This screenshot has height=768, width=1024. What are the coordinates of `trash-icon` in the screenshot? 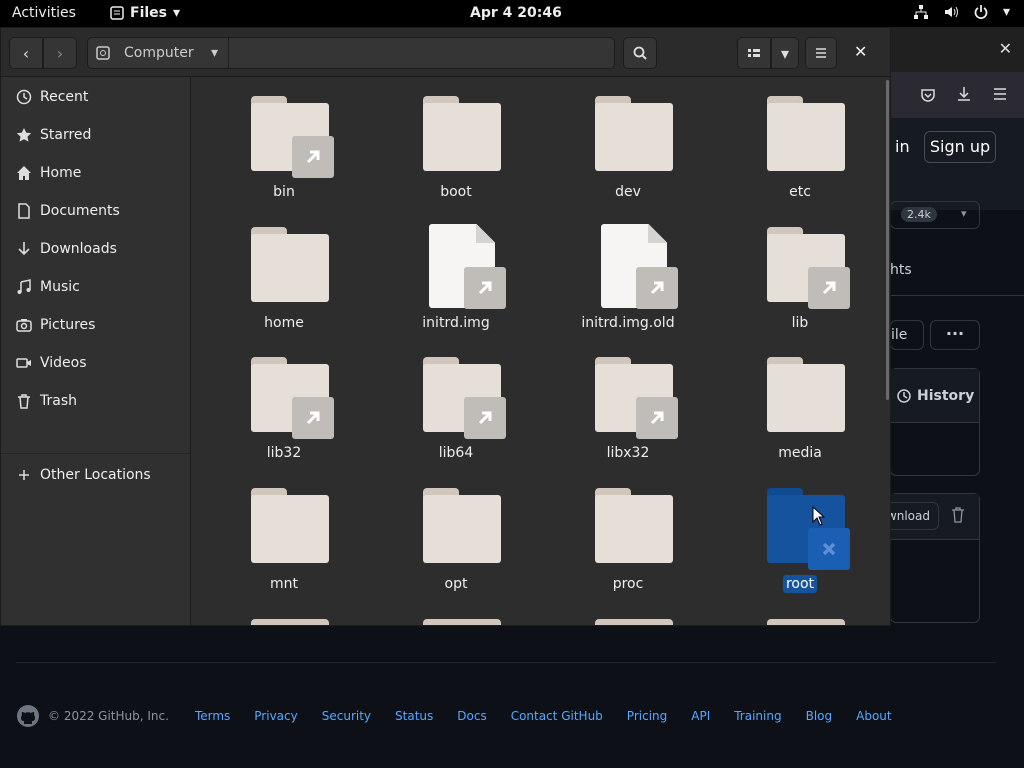 It's located at (958, 515).